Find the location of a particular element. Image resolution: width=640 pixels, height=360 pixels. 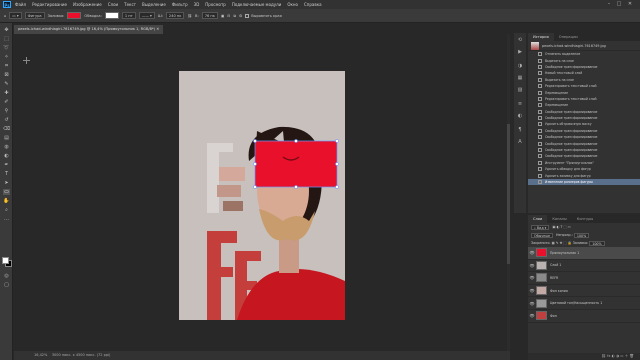

history-item: Изменение размеров фигуры is located at coordinates (584, 182).